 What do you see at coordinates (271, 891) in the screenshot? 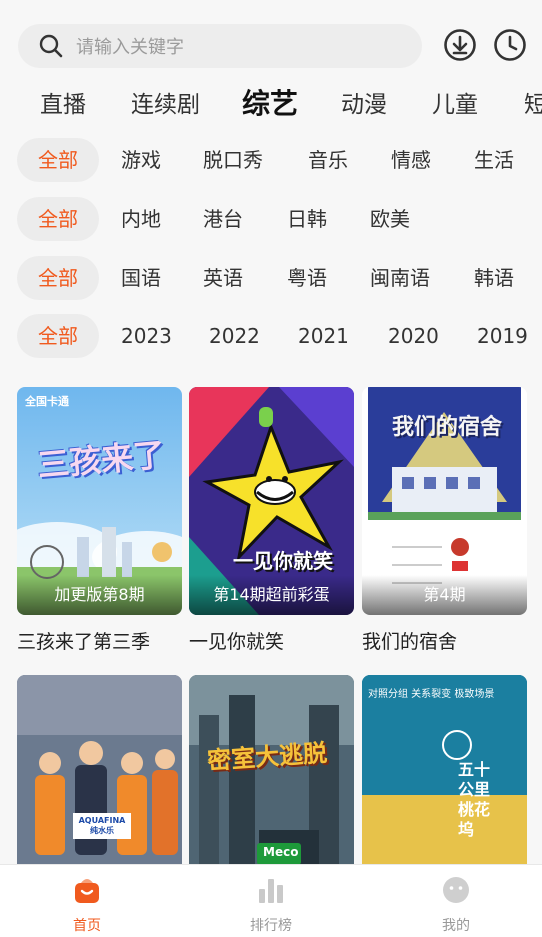
I see `ranking-chart-icon` at bounding box center [271, 891].